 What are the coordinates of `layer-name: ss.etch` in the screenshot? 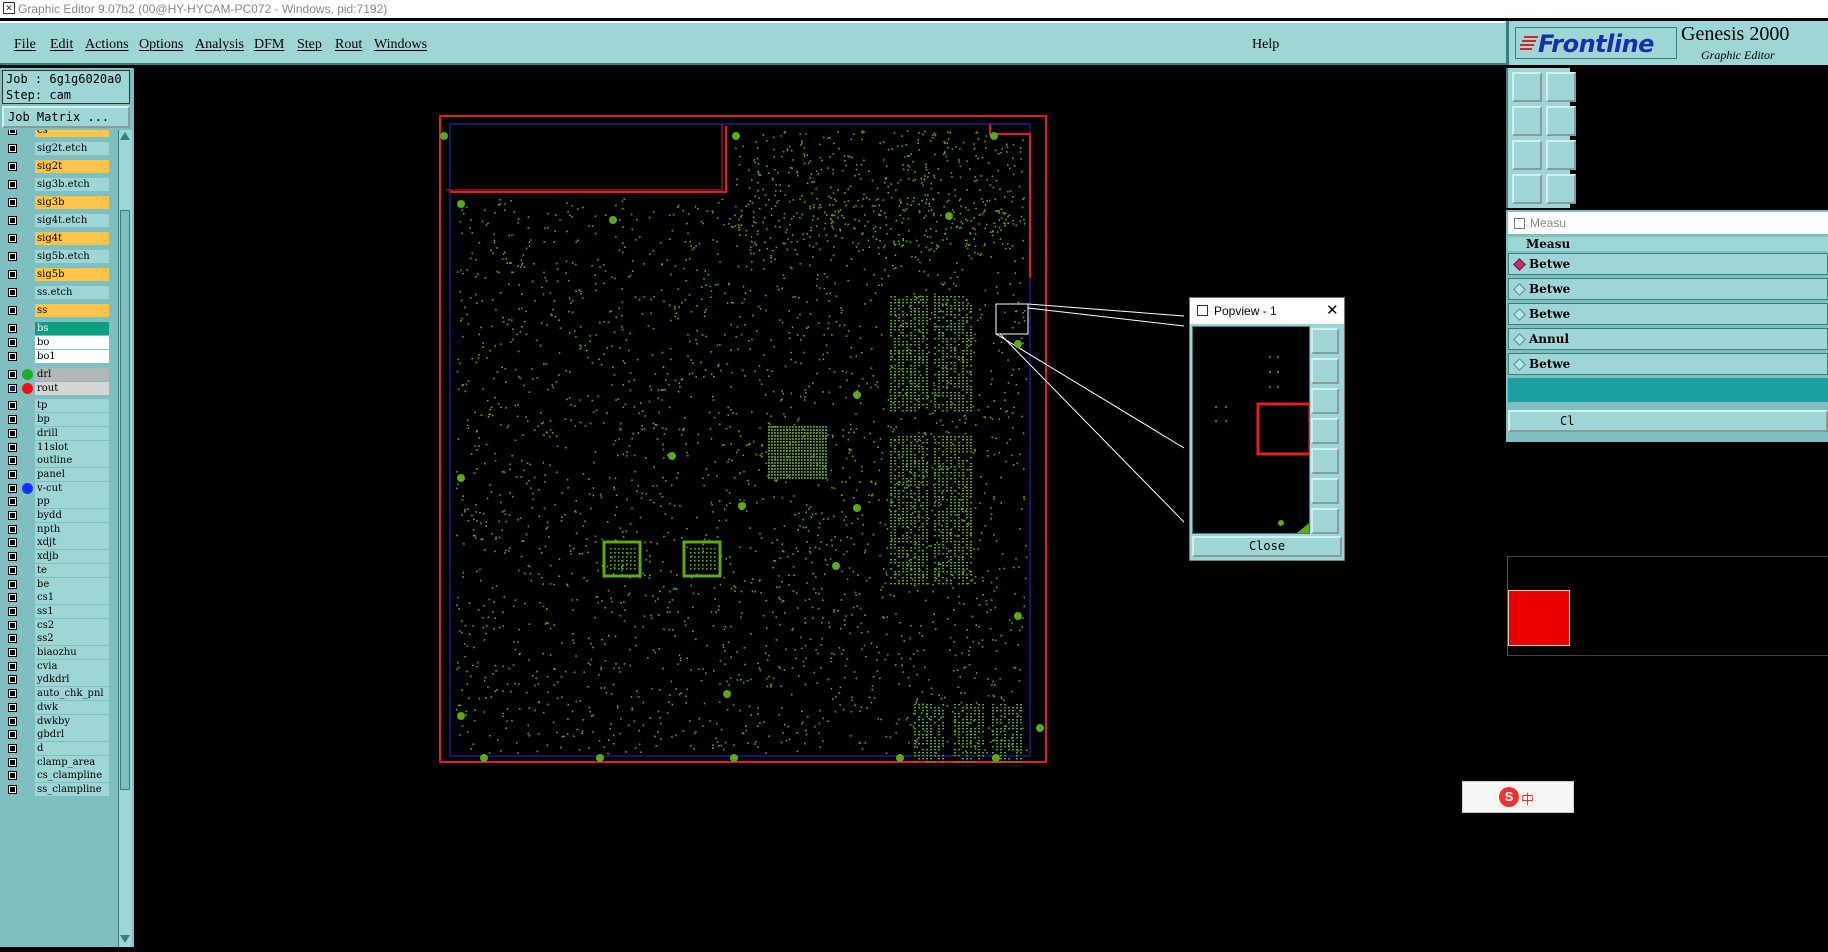 It's located at (72, 292).